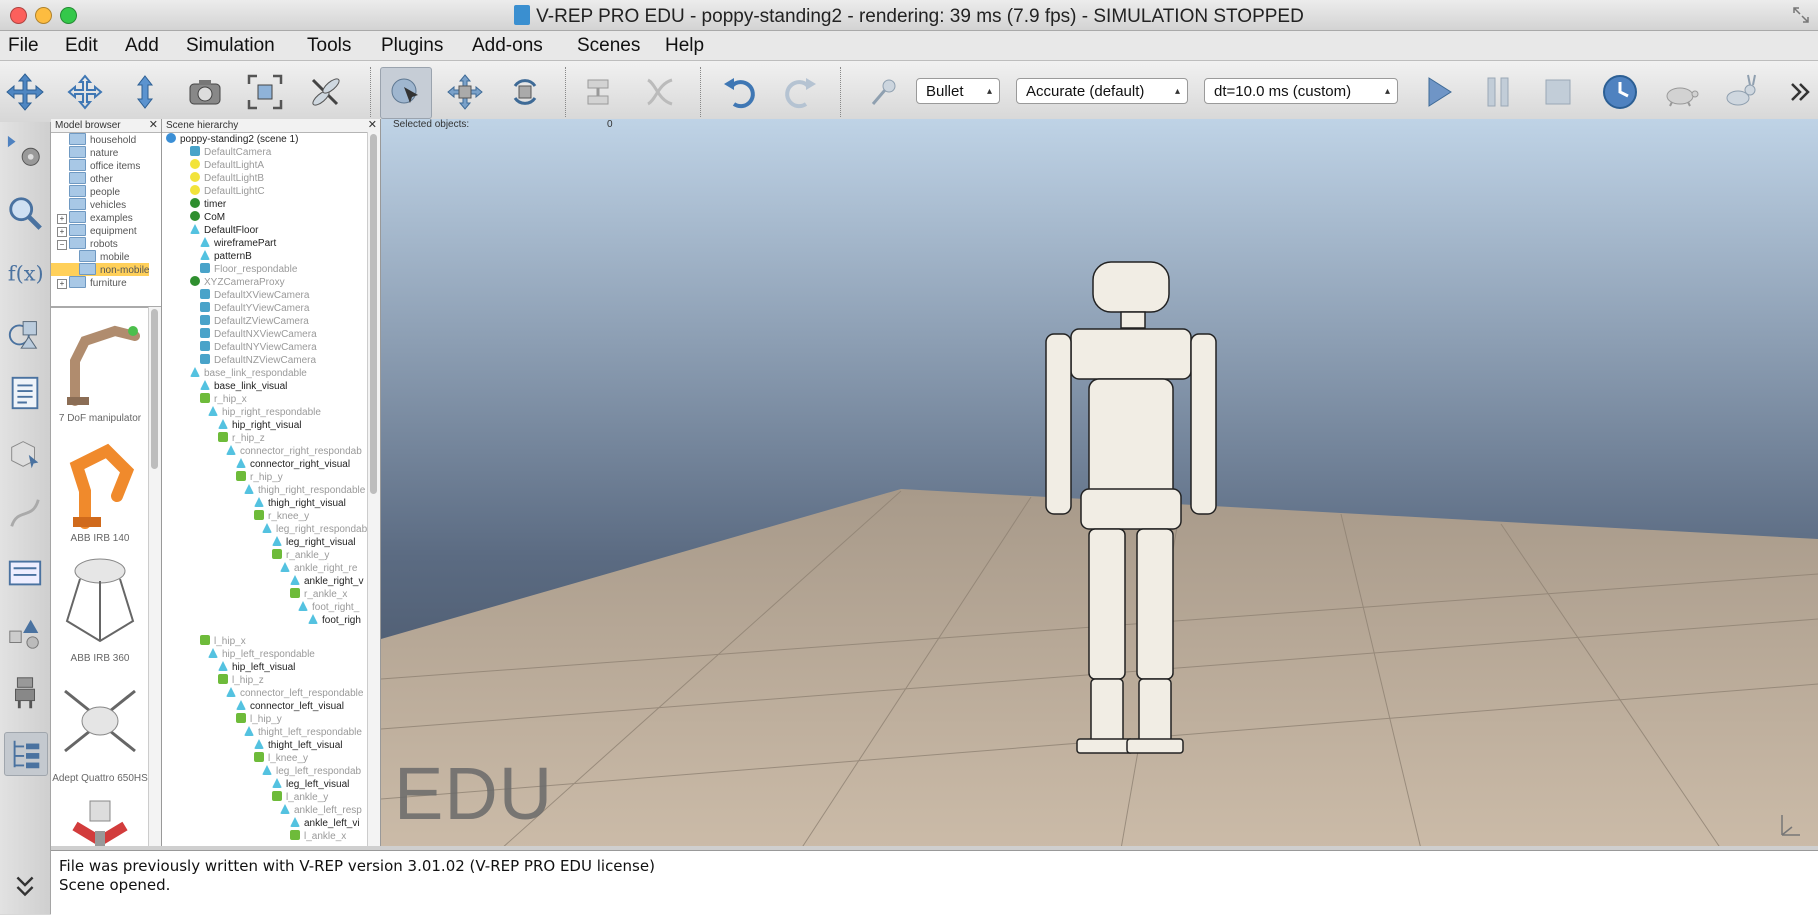 Image resolution: width=1818 pixels, height=915 pixels. I want to click on model-browser-scrollbar, so click(154, 577).